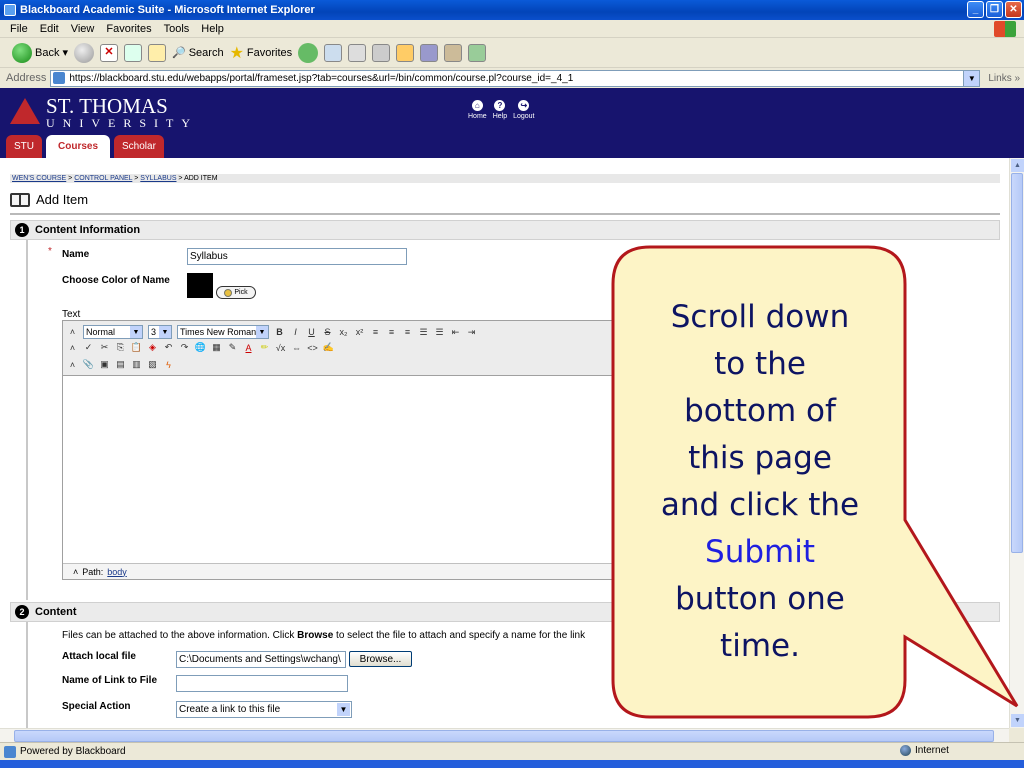  I want to click on size-select: 3 ▼, so click(160, 332).